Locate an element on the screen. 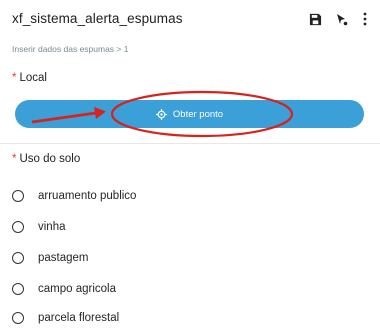 Image resolution: width=380 pixels, height=328 pixels. app-bar: xf_sistema_alerta_espumas is located at coordinates (190, 19).